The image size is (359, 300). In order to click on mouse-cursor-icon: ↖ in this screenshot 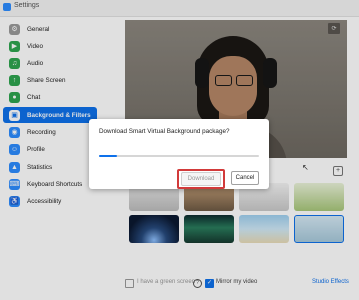, I will do `click(305, 167)`.